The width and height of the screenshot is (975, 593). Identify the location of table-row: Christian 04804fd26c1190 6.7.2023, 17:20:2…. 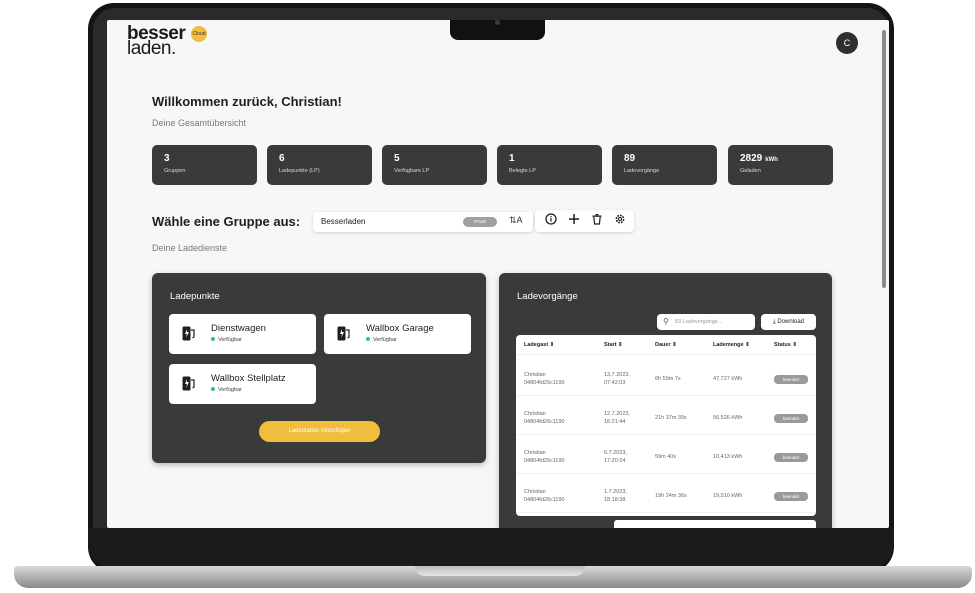
(666, 454).